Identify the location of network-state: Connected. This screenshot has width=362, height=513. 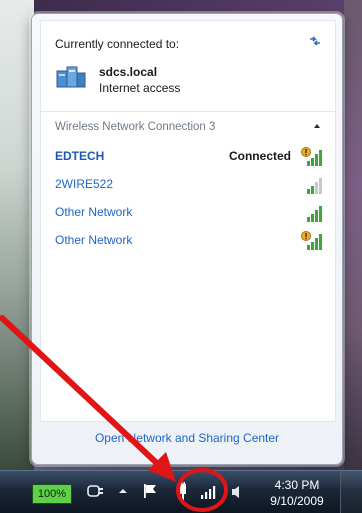
(259, 156).